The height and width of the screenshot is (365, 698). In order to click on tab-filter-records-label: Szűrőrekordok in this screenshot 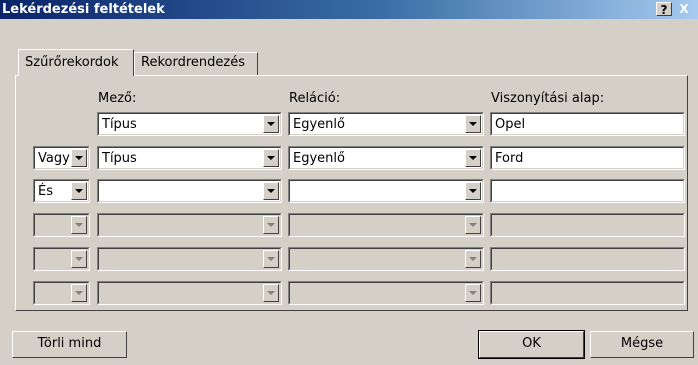, I will do `click(72, 62)`.